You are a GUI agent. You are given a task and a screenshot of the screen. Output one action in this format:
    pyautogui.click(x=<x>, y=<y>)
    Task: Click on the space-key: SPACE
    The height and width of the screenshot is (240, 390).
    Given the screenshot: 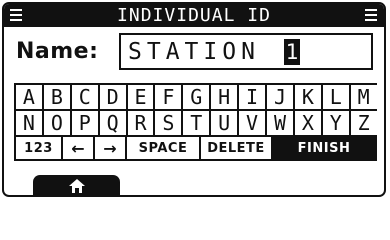 What is the action you would take?
    pyautogui.click(x=163, y=148)
    